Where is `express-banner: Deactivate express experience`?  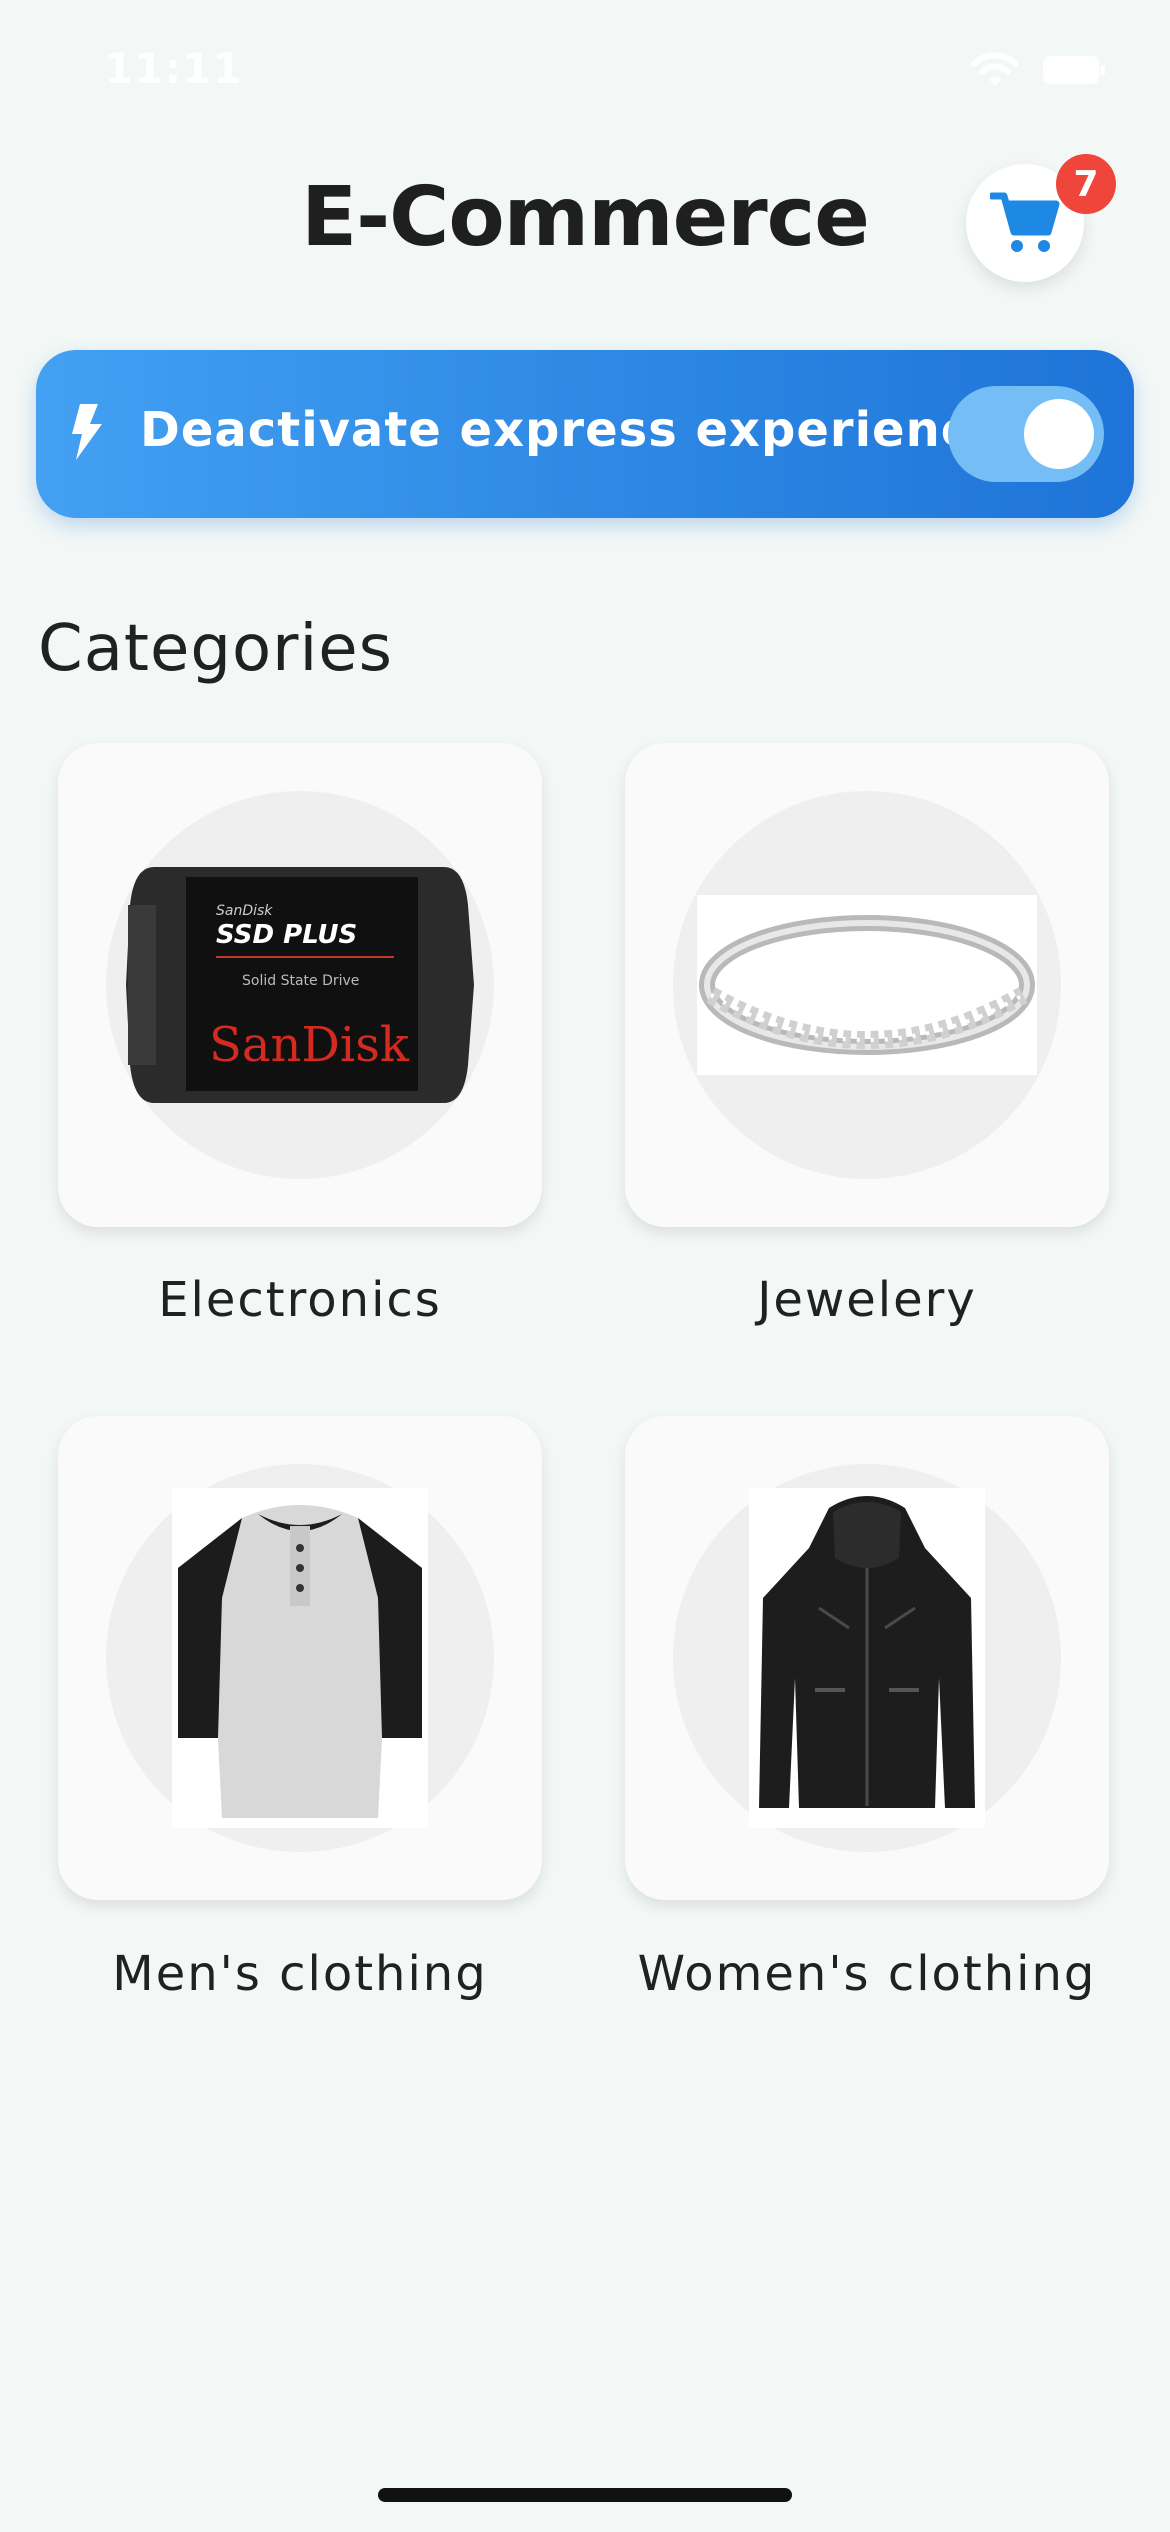 express-banner: Deactivate express experience is located at coordinates (585, 434).